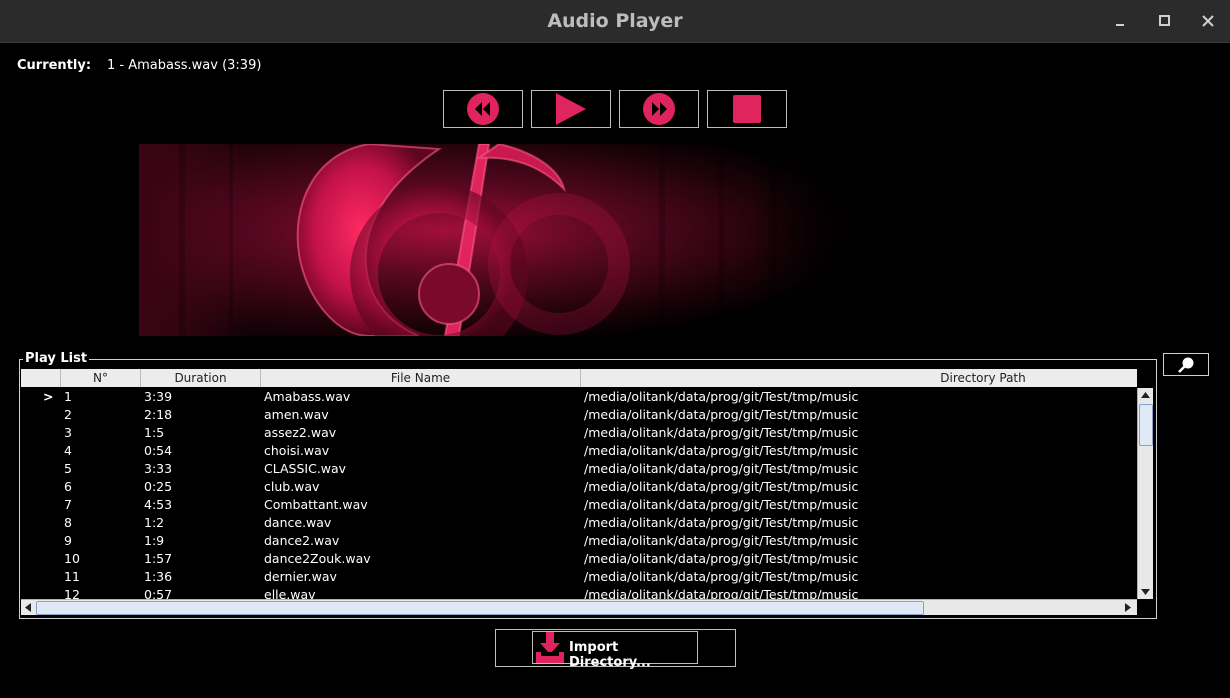  What do you see at coordinates (292, 486) in the screenshot?
I see `cell-file: club.wav` at bounding box center [292, 486].